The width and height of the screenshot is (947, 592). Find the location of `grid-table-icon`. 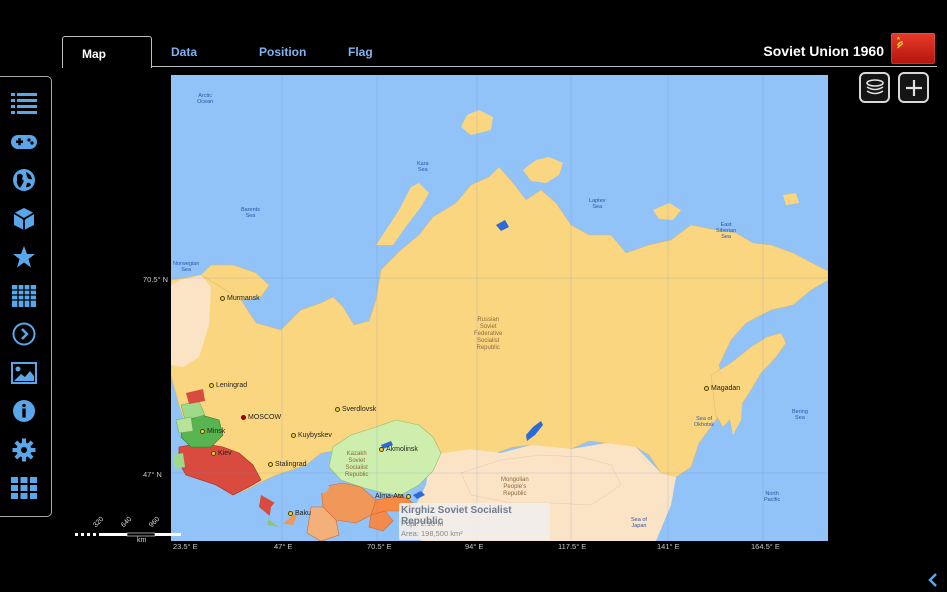

grid-table-icon is located at coordinates (24, 296).